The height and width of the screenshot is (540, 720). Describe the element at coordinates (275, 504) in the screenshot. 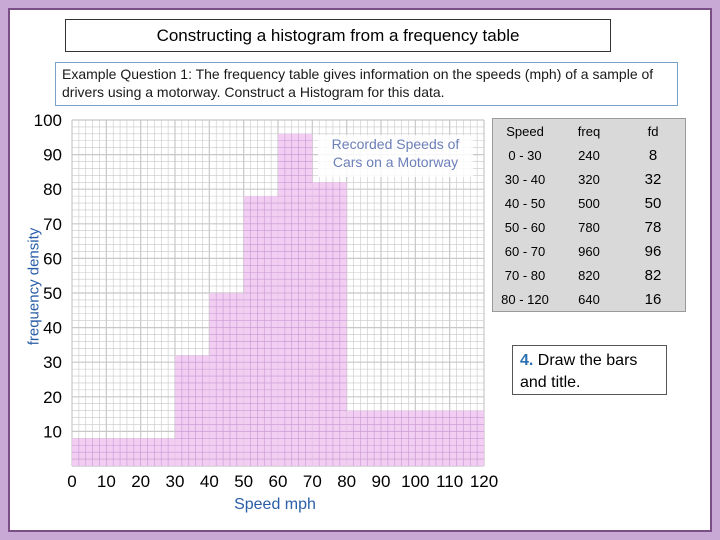

I see `x-axis-title: Speed mph` at that location.